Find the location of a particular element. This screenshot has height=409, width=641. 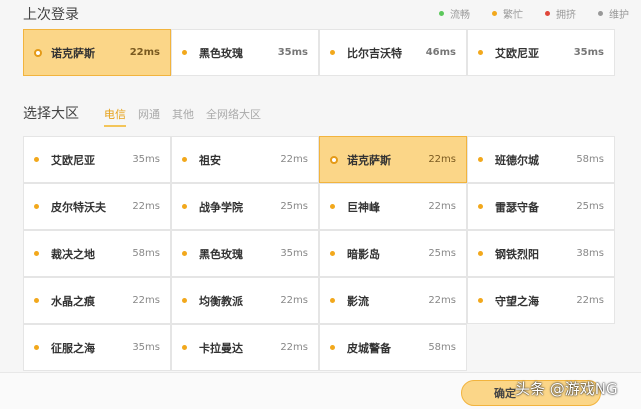

server-cell: 皮城警备 58ms is located at coordinates (393, 347).